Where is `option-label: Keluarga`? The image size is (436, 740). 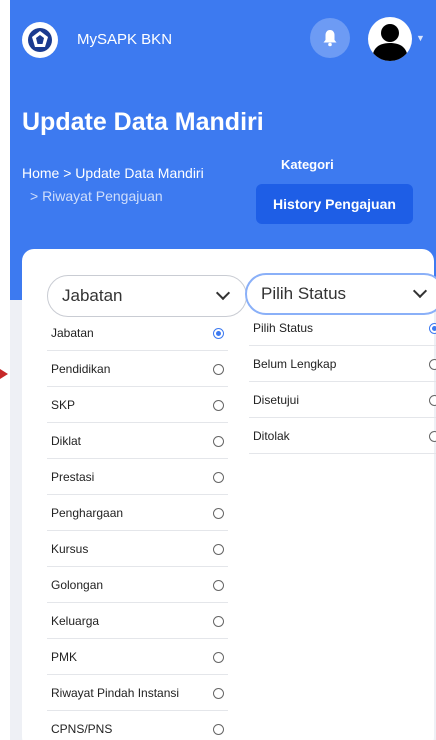
option-label: Keluarga is located at coordinates (75, 620).